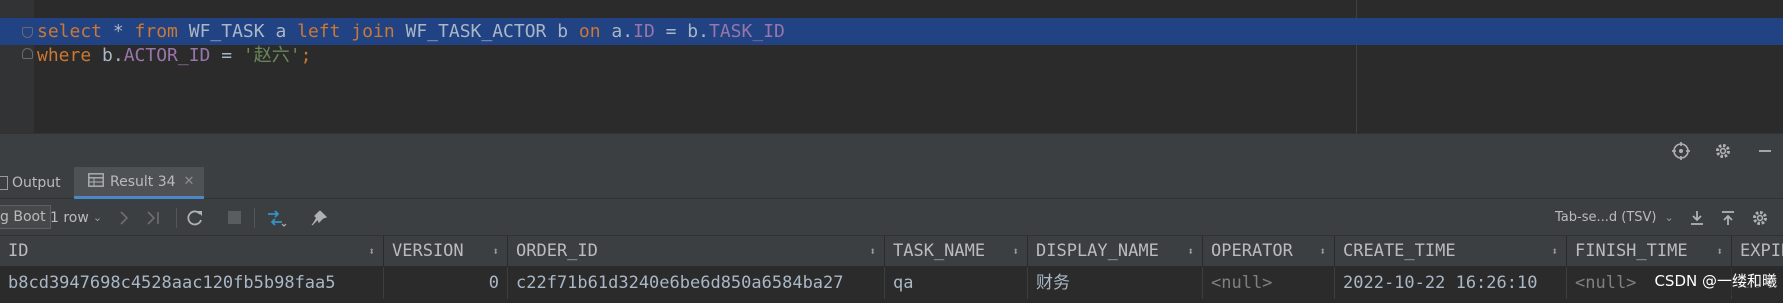 The width and height of the screenshot is (1783, 303). I want to click on table-cell: 2022-10-22 16:26:10, so click(1451, 283).